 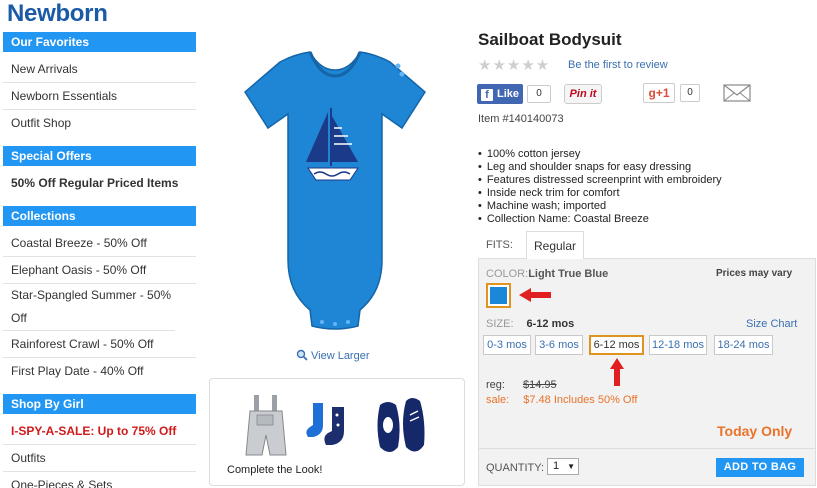 I want to click on regular-price-value: $14.95, so click(x=539, y=385).